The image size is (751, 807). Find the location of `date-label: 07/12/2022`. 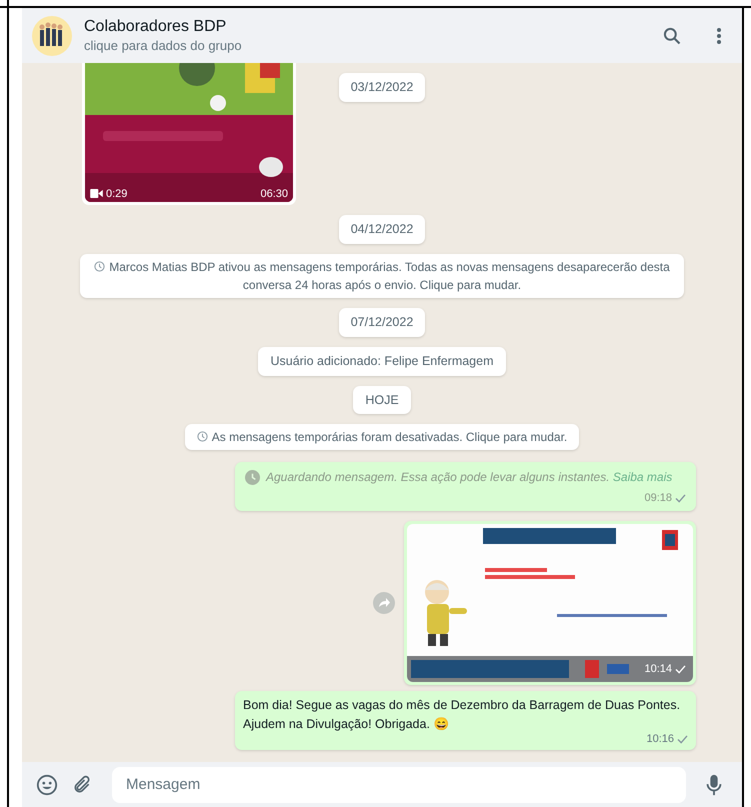

date-label: 07/12/2022 is located at coordinates (382, 322).